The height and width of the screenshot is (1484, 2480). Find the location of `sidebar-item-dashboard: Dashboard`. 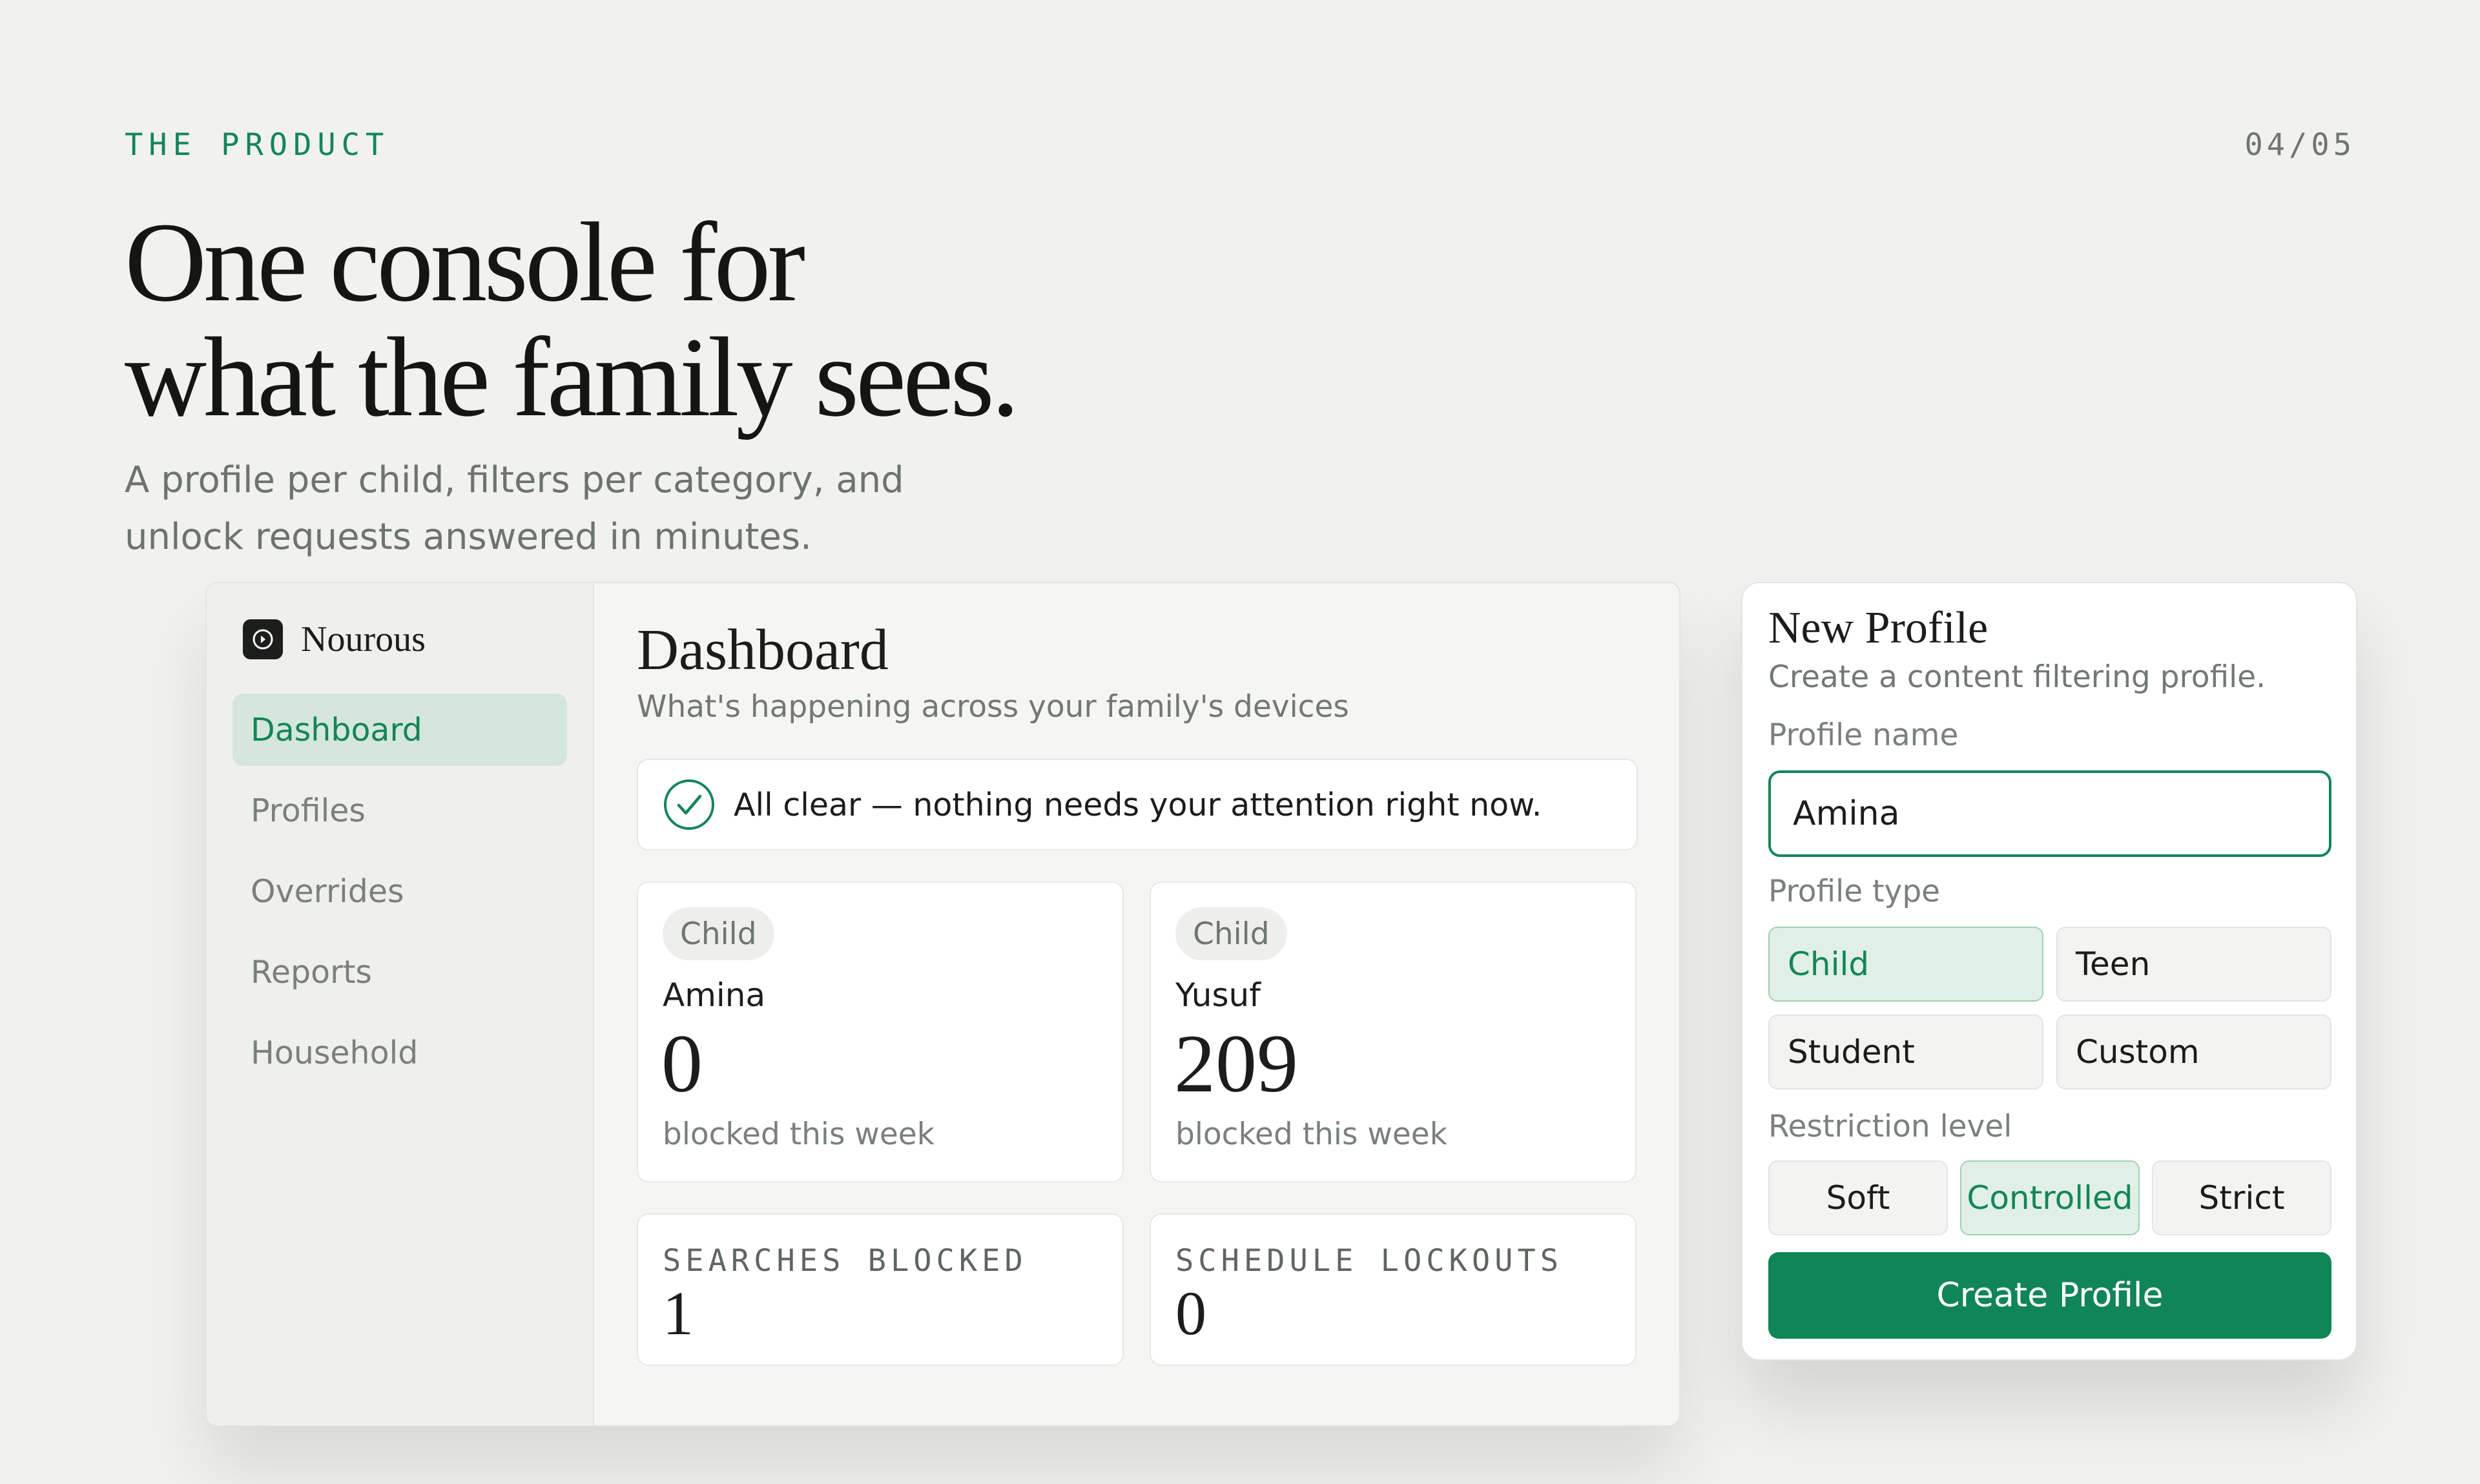

sidebar-item-dashboard: Dashboard is located at coordinates (399, 730).